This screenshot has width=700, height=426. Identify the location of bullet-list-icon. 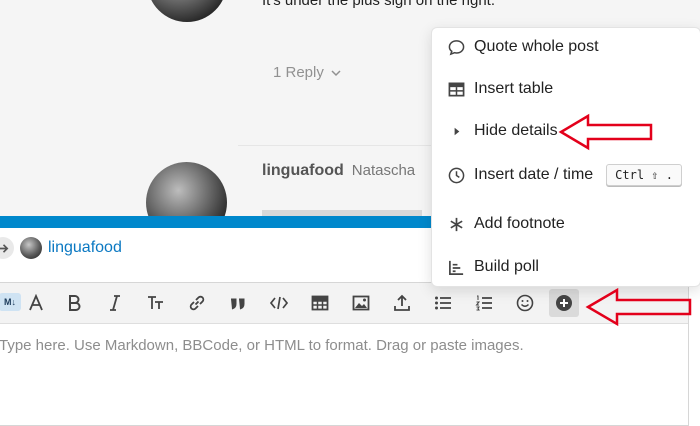
(443, 303).